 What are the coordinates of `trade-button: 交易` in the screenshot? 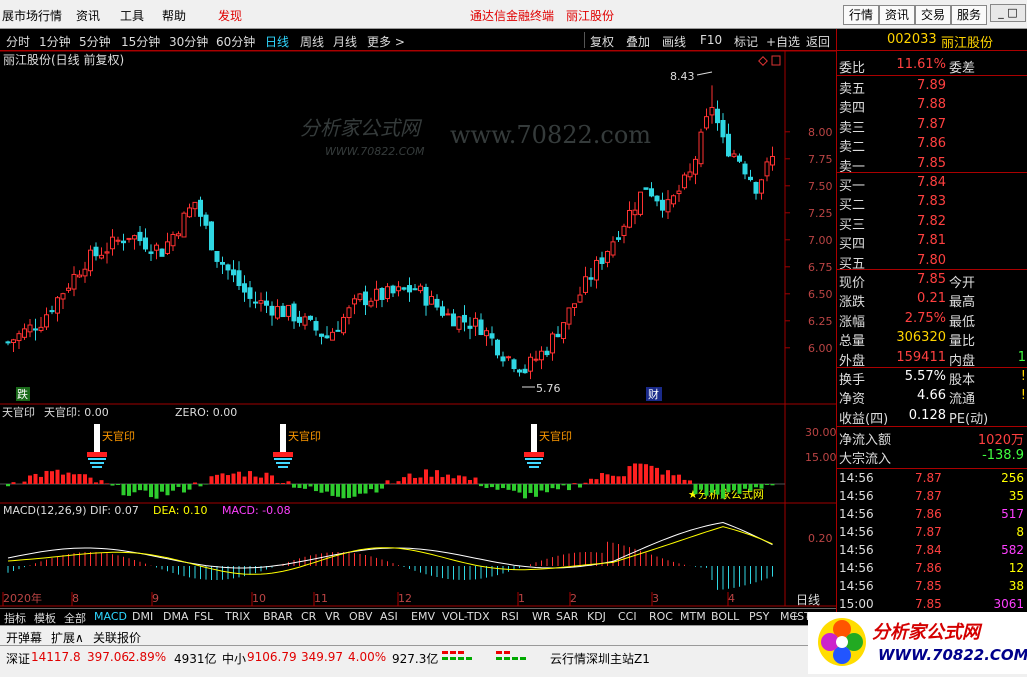 It's located at (933, 15).